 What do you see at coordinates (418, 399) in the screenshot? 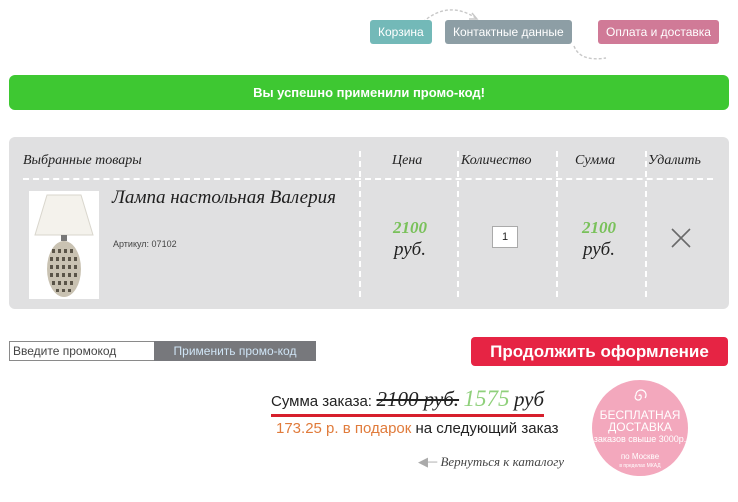
I see `old-total: 2100 руб.` at bounding box center [418, 399].